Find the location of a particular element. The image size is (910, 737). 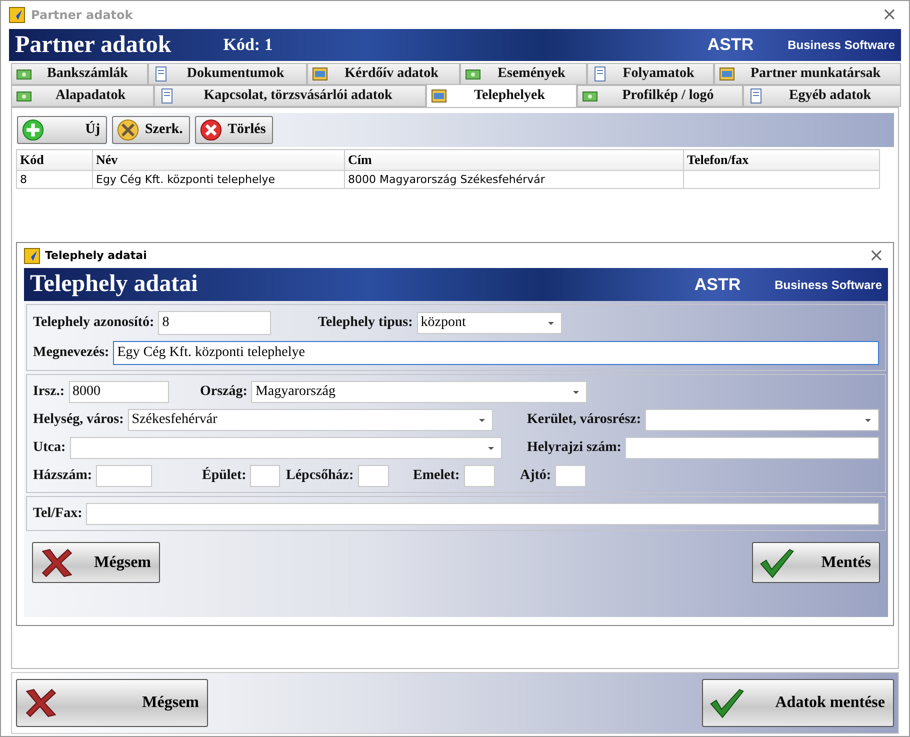

partner-code: Kód: 1 is located at coordinates (248, 45).